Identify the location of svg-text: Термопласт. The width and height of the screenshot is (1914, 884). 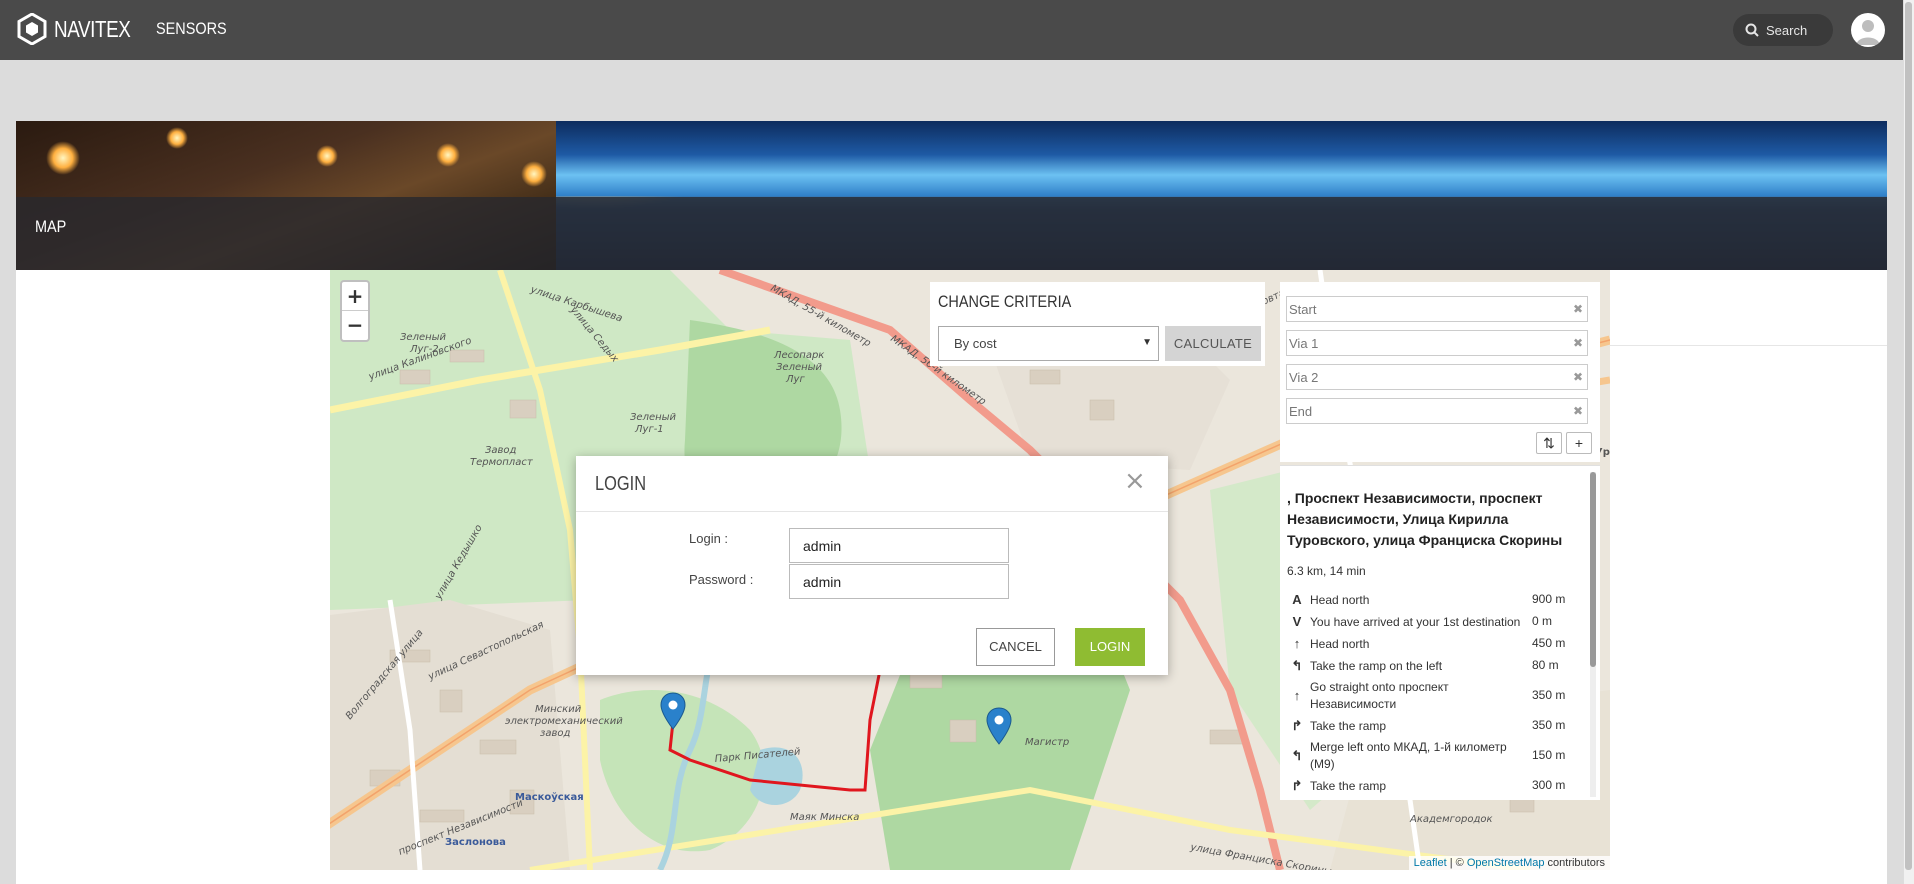
(502, 462).